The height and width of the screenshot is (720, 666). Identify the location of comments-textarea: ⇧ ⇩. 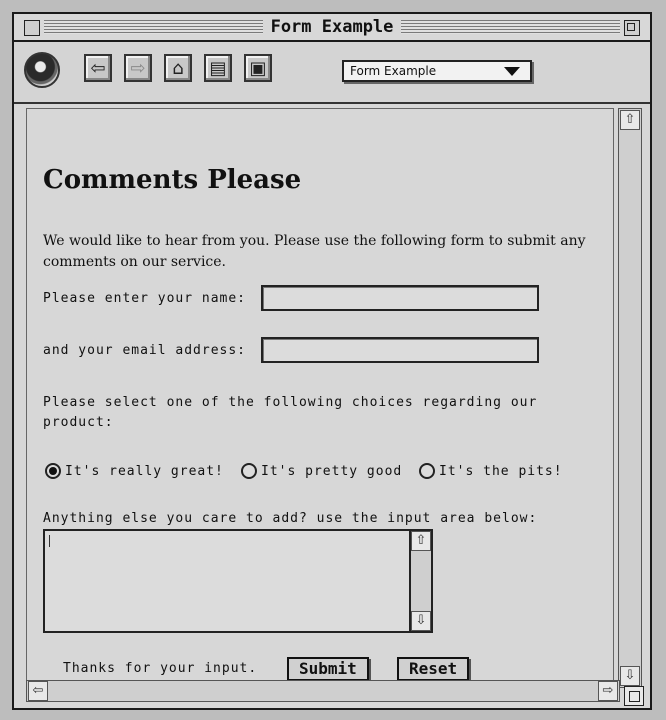
(238, 581).